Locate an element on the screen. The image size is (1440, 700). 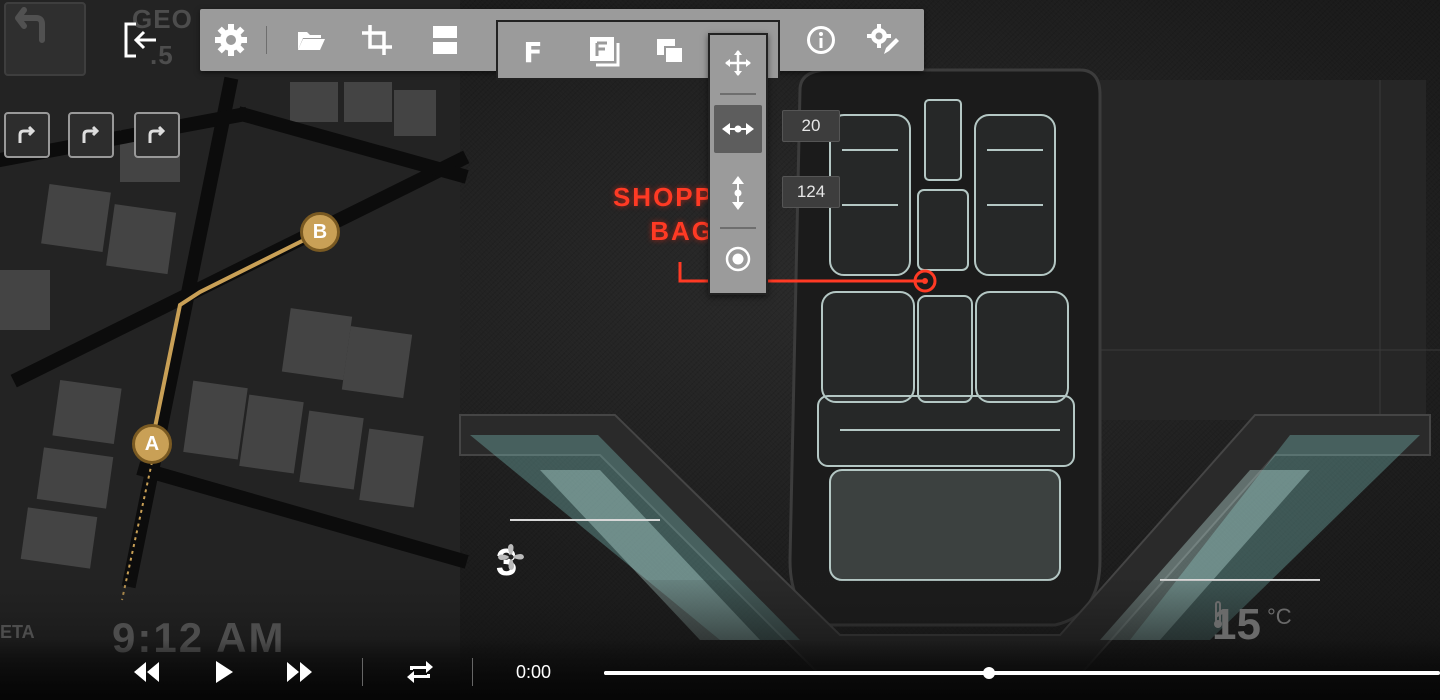
cargo-label: SHOPP BAG is located at coordinates (657, 214).